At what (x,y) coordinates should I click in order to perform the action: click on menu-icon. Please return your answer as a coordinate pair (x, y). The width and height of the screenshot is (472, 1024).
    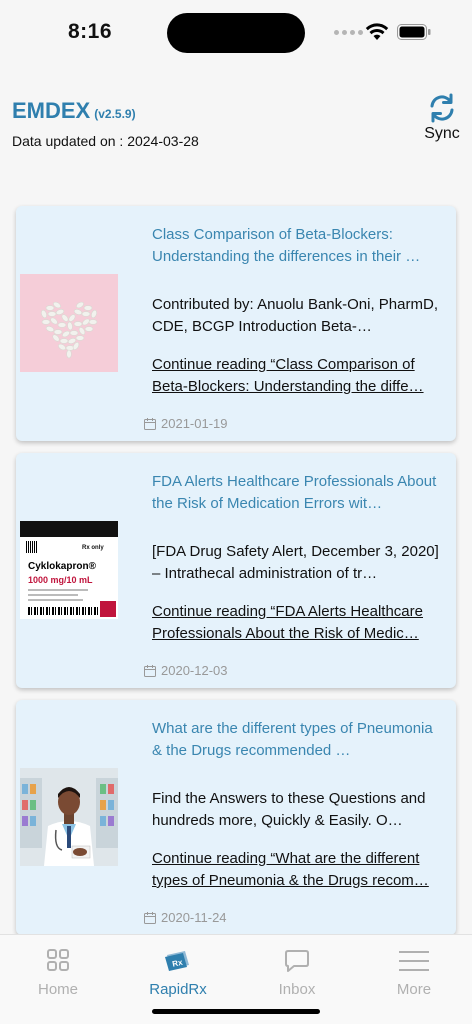
    Looking at the image, I should click on (414, 961).